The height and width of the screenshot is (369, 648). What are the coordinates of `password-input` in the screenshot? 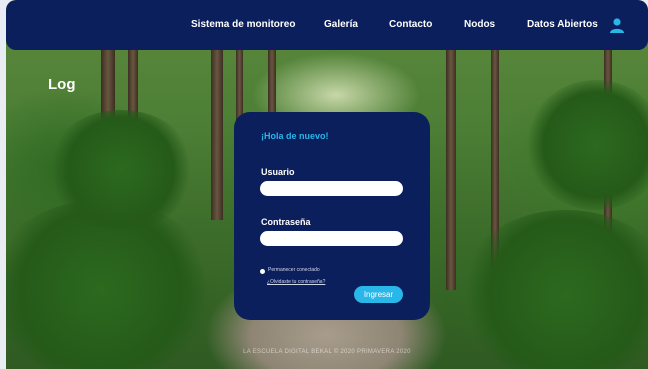 It's located at (331, 238).